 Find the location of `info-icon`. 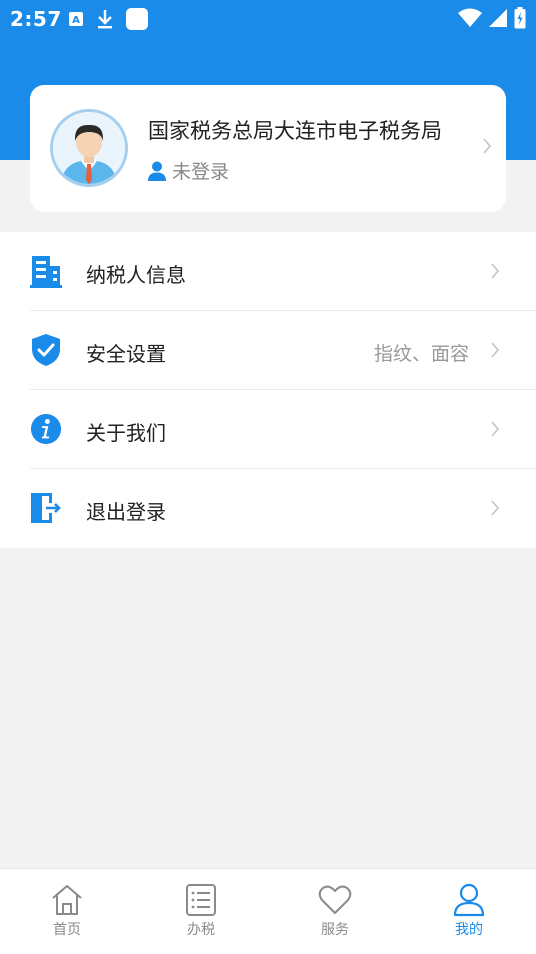

info-icon is located at coordinates (46, 429).